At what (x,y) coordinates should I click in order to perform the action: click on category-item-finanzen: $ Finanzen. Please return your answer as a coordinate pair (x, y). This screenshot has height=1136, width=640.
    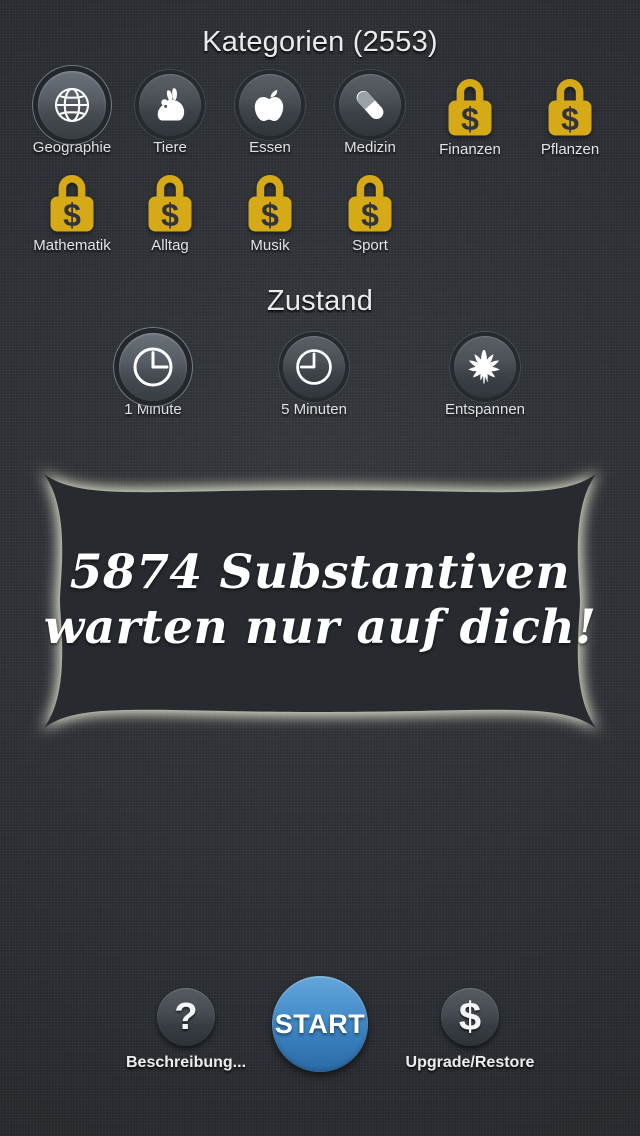
    Looking at the image, I should click on (470, 116).